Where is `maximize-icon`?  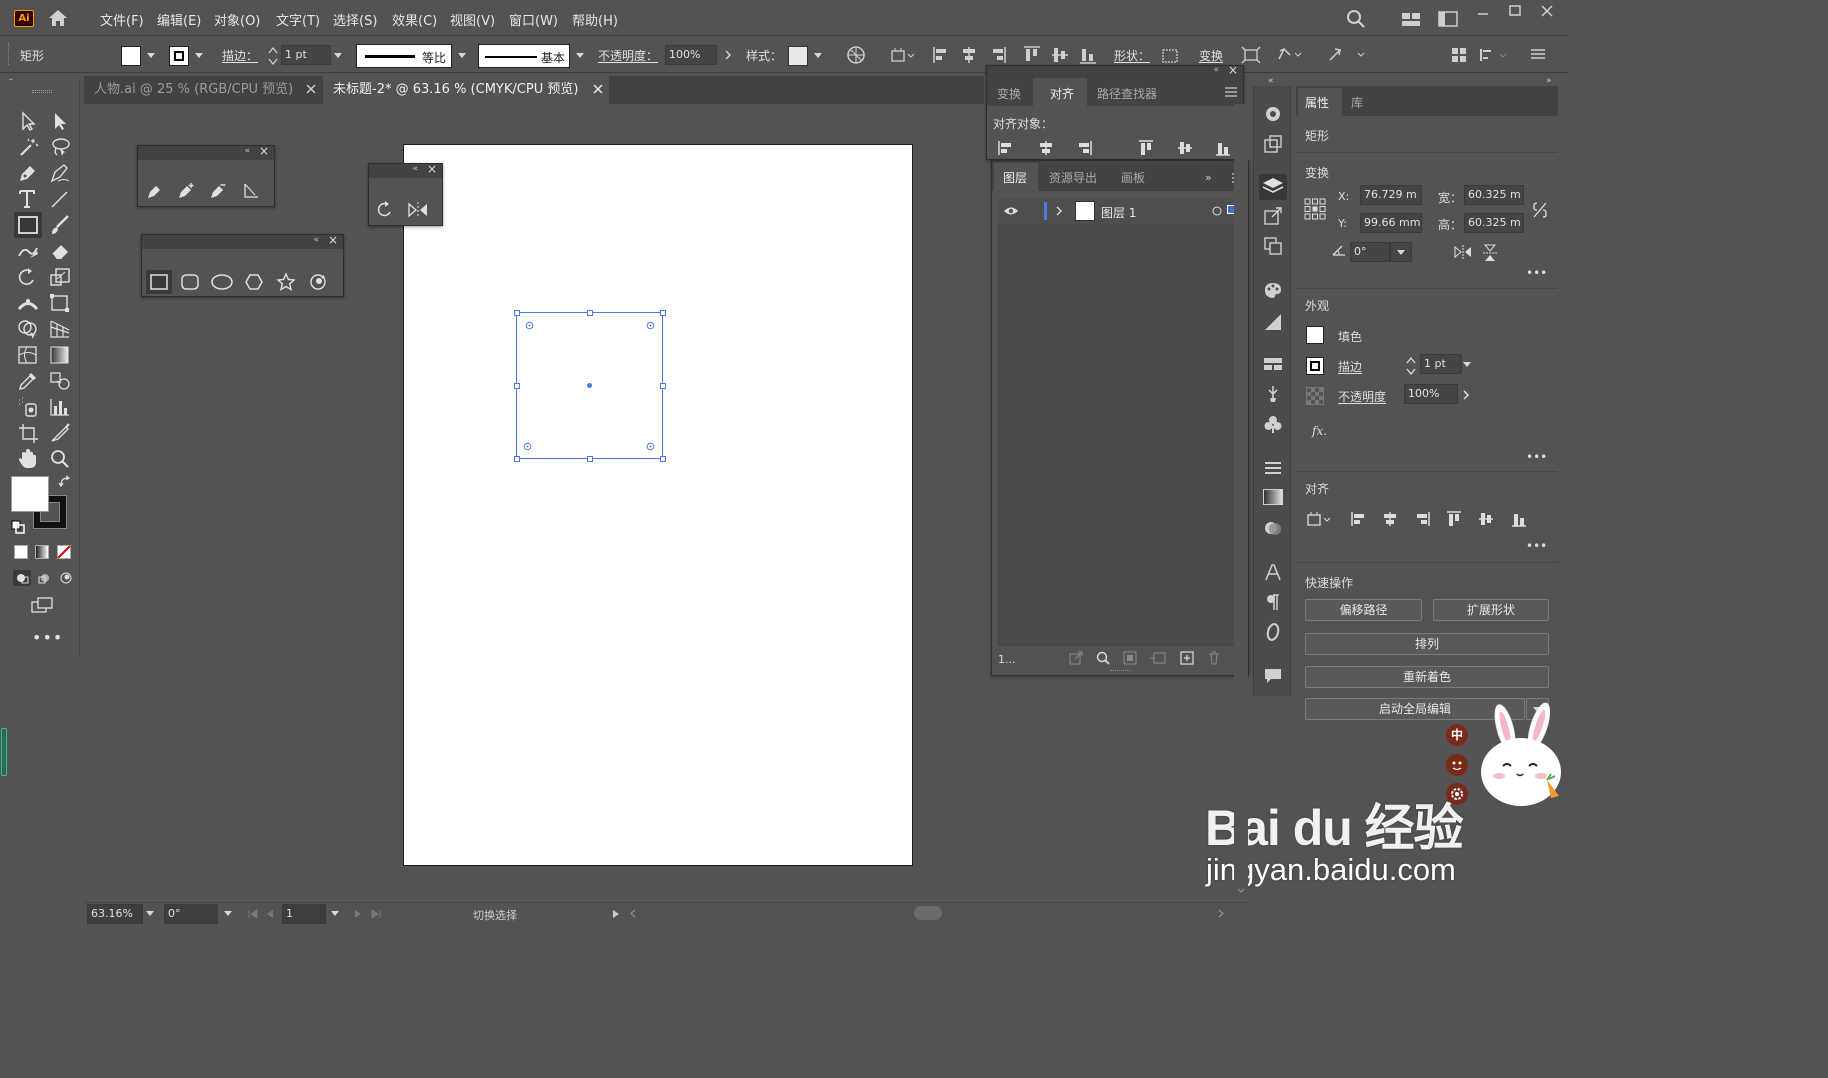 maximize-icon is located at coordinates (1515, 11).